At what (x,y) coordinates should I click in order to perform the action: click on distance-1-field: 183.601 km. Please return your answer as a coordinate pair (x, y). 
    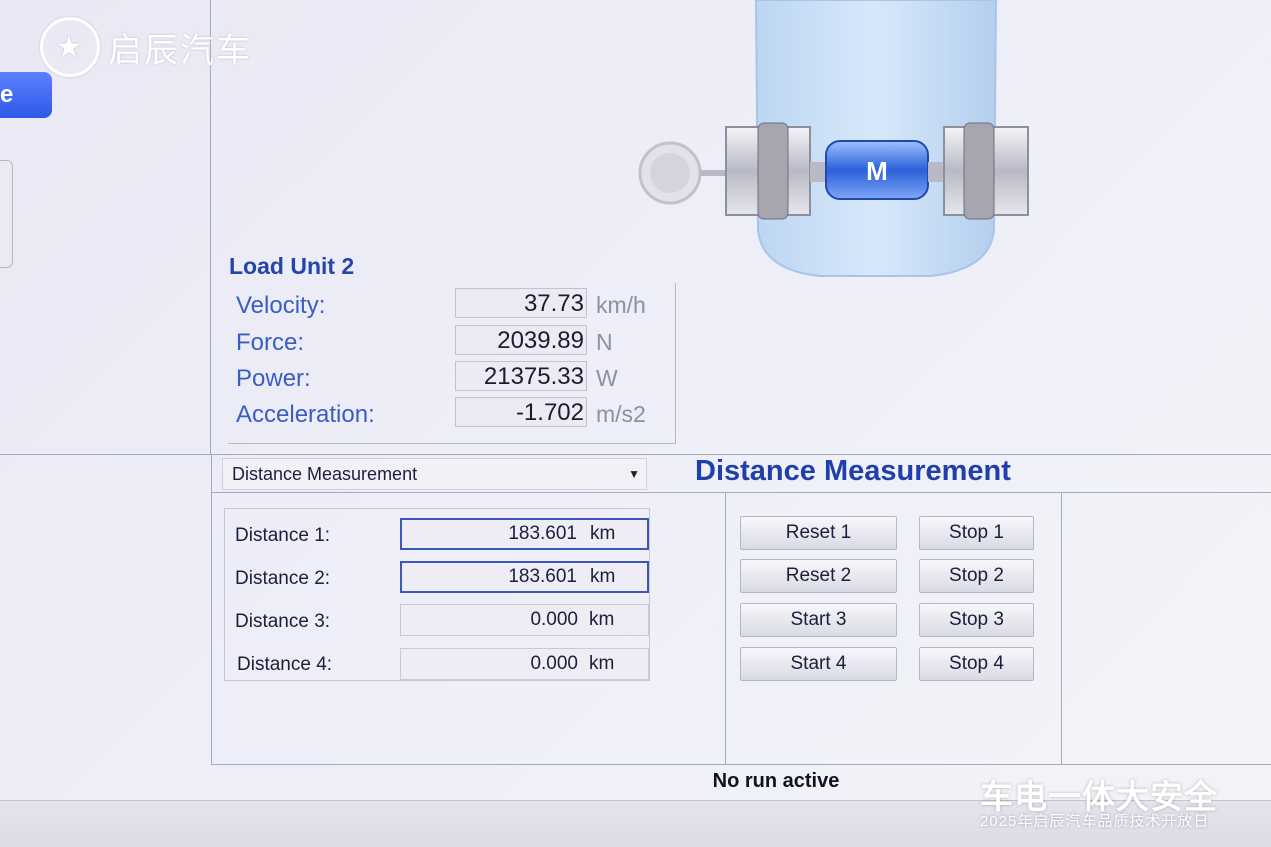
    Looking at the image, I should click on (524, 534).